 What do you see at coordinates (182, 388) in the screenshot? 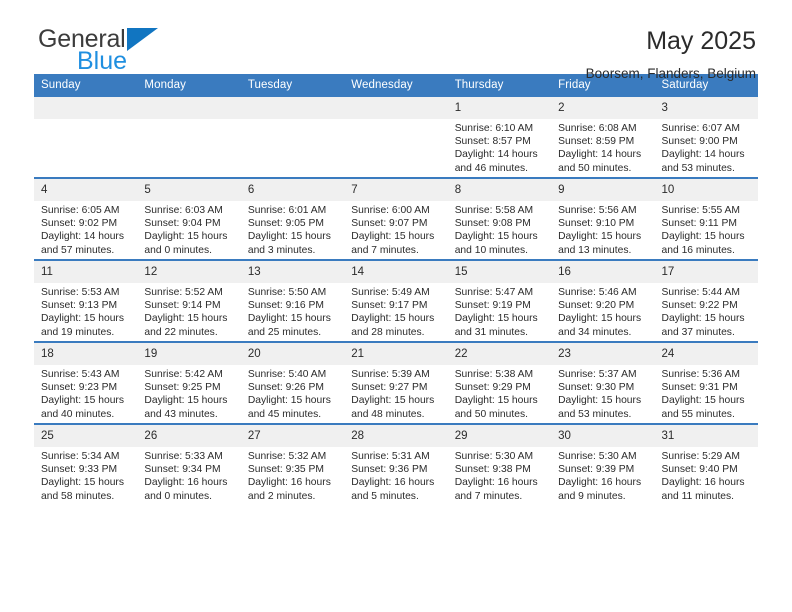
I see `sunset-text: Sunset: 9:25 PM` at bounding box center [182, 388].